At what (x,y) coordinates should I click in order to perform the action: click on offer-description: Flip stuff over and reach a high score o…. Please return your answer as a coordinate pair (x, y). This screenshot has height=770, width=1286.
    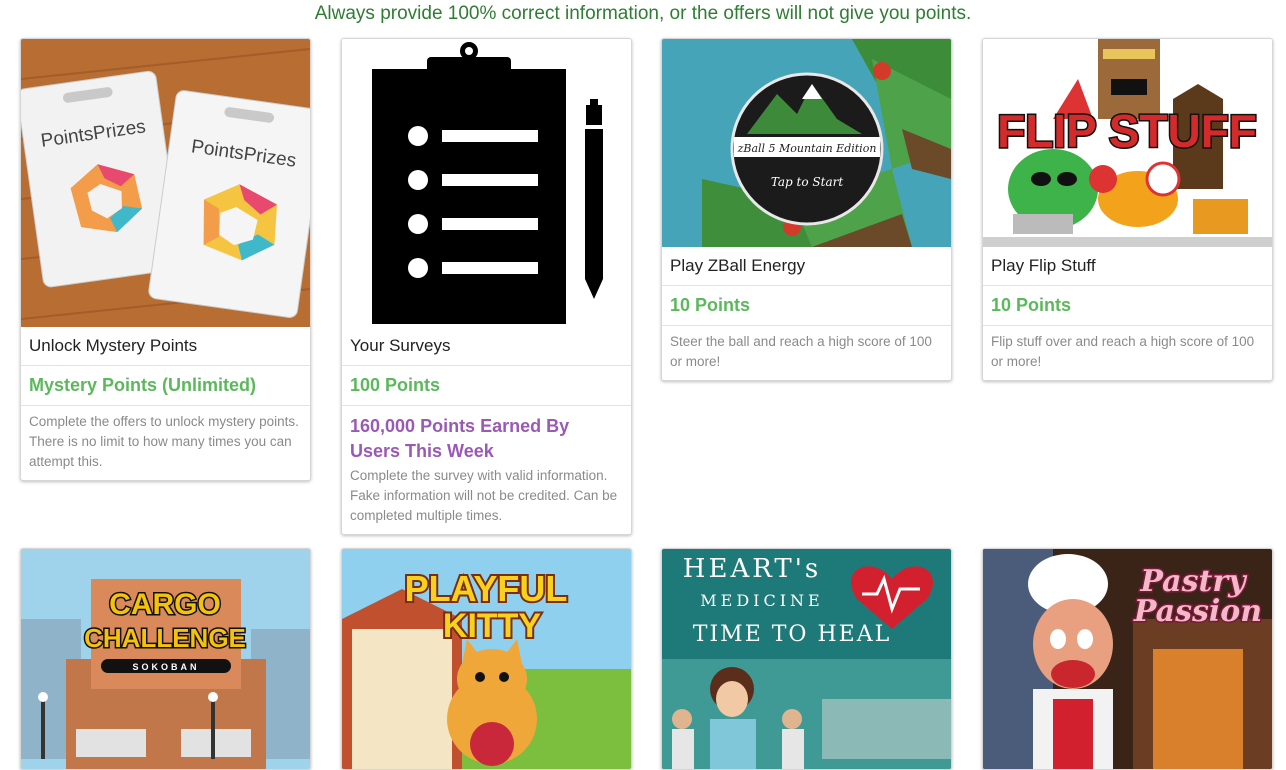
    Looking at the image, I should click on (1123, 351).